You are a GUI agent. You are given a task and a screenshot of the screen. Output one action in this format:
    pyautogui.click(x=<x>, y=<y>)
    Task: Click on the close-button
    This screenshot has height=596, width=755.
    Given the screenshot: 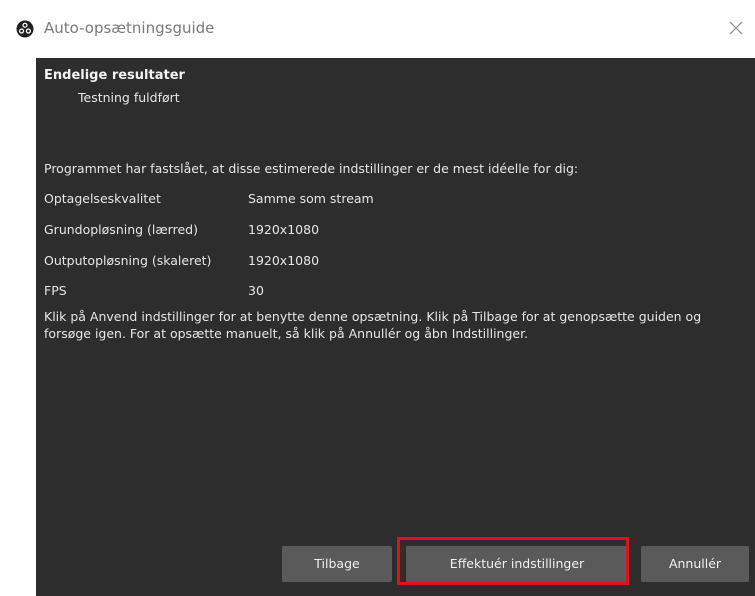 What is the action you would take?
    pyautogui.click(x=736, y=28)
    